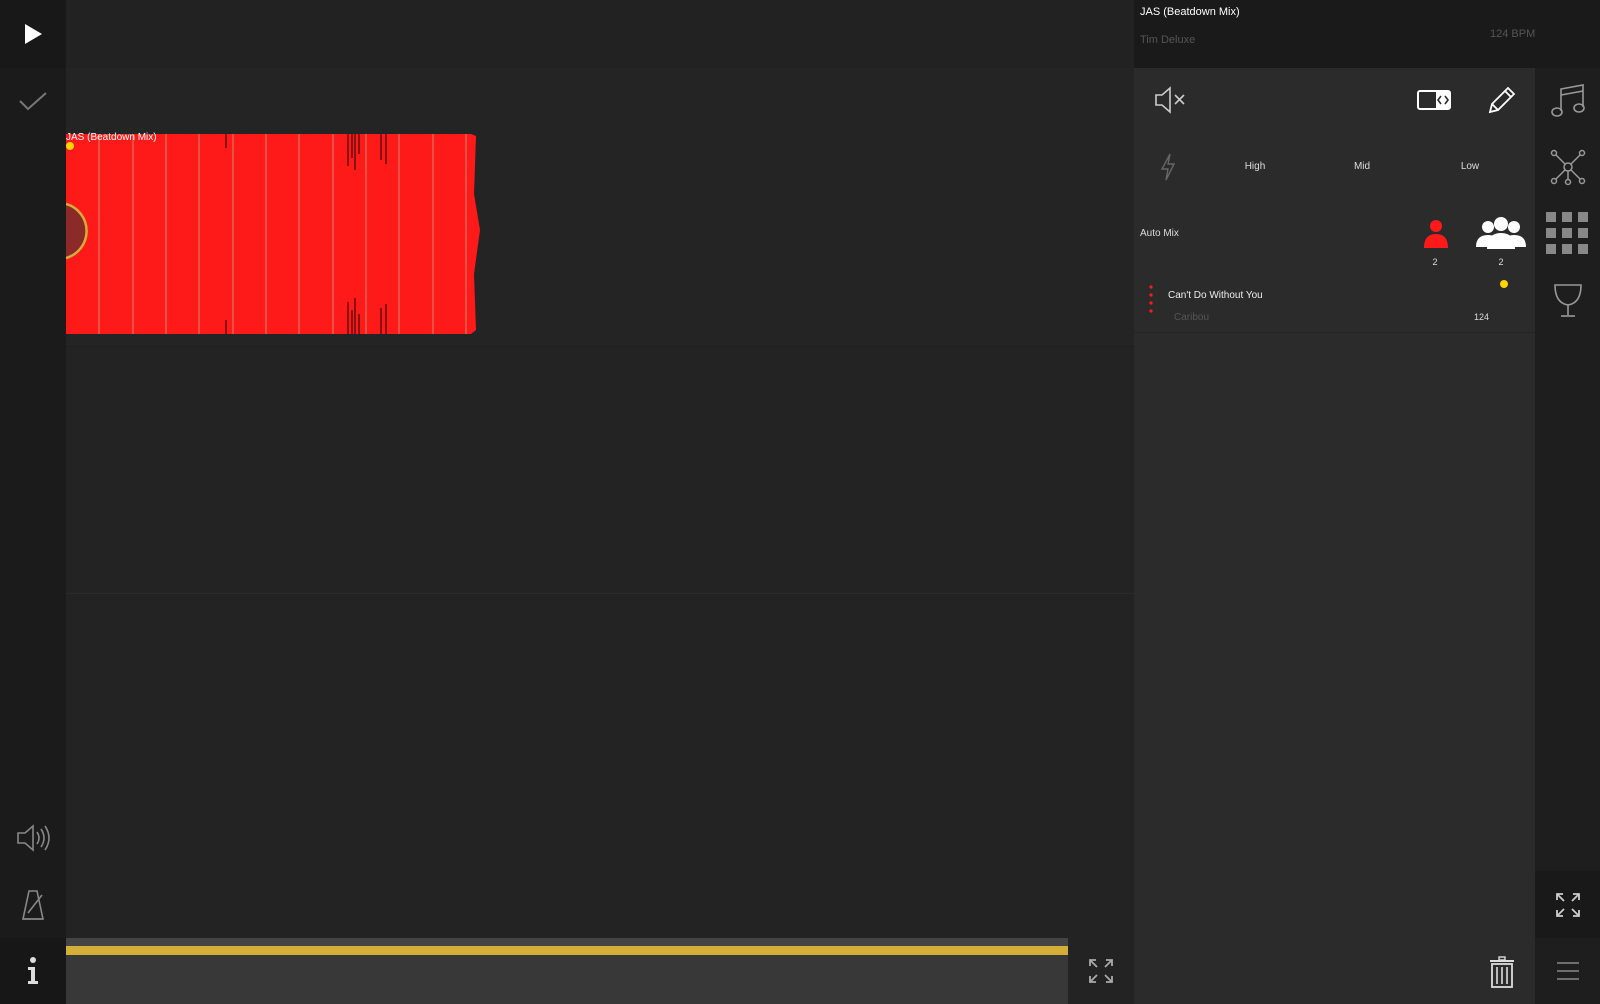 This screenshot has height=1004, width=1600. What do you see at coordinates (1192, 317) in the screenshot?
I see `queue-item-artist: Caribou` at bounding box center [1192, 317].